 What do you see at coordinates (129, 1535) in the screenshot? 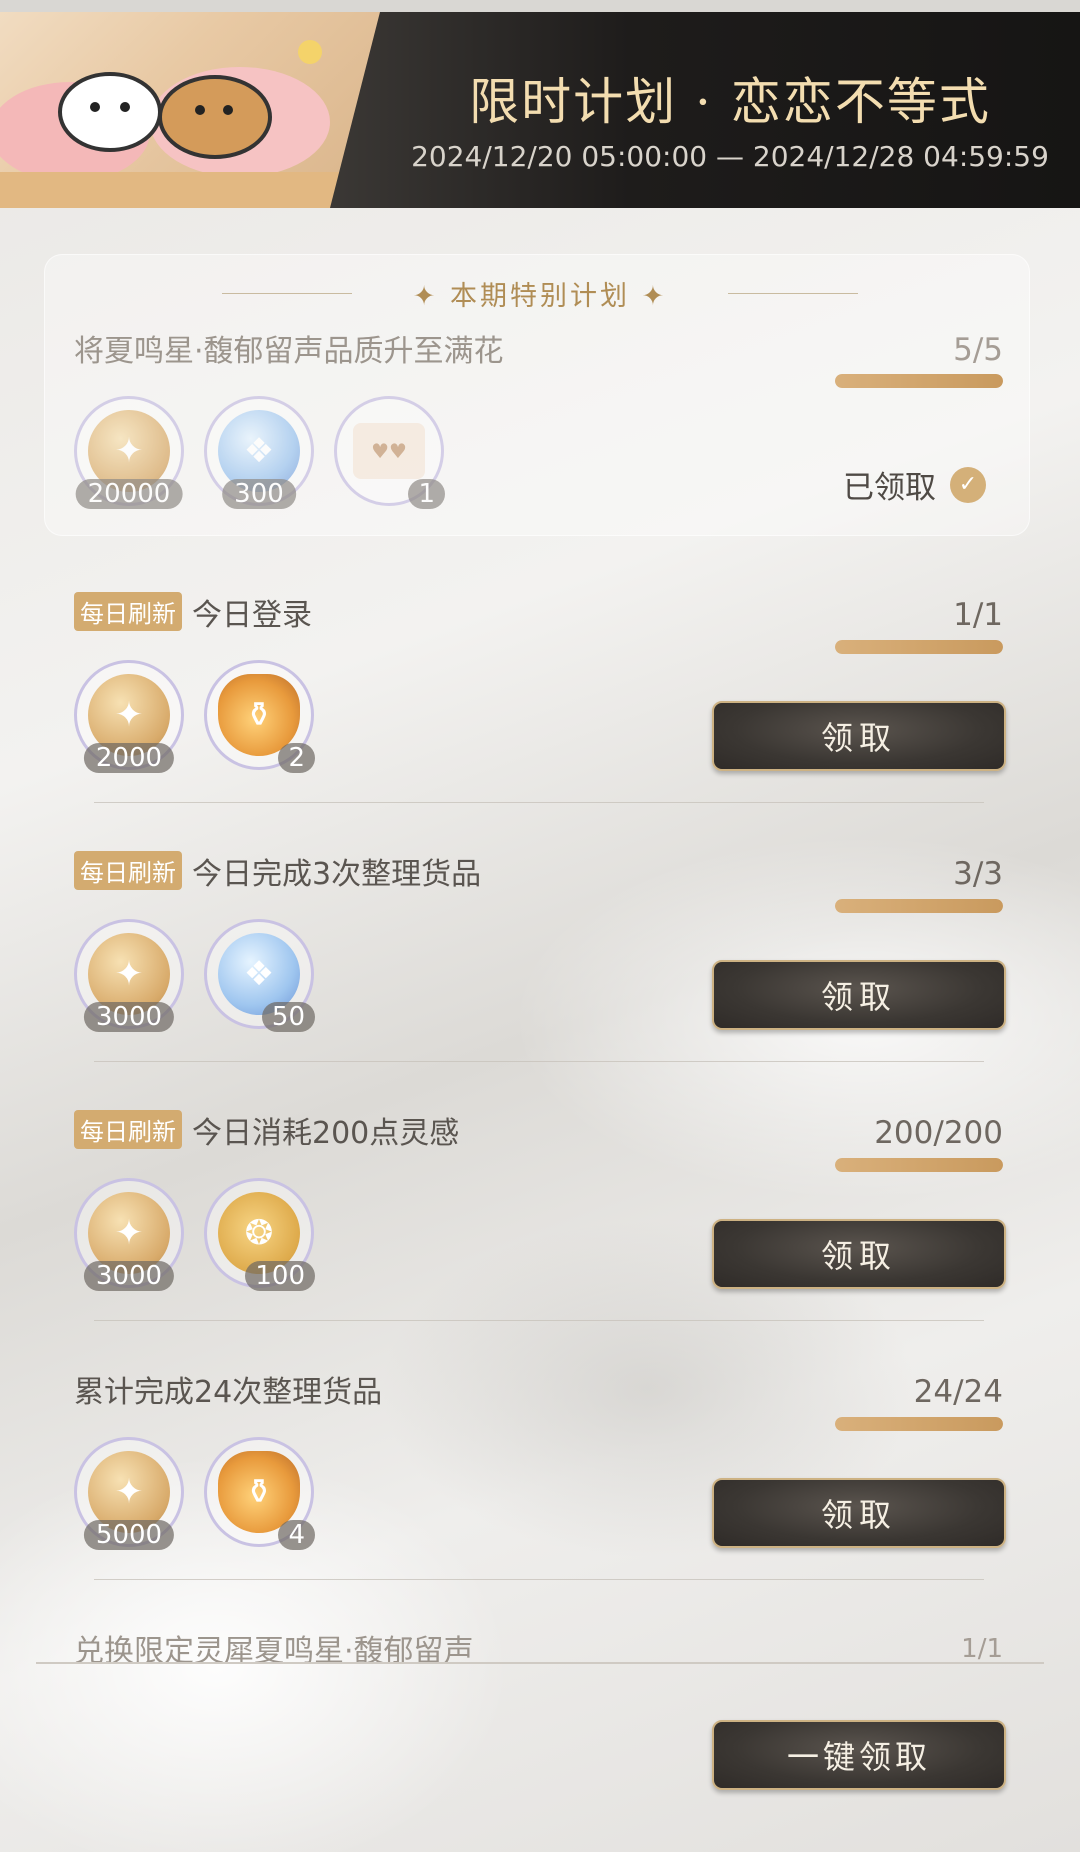
I see `reward-count: 5000` at bounding box center [129, 1535].